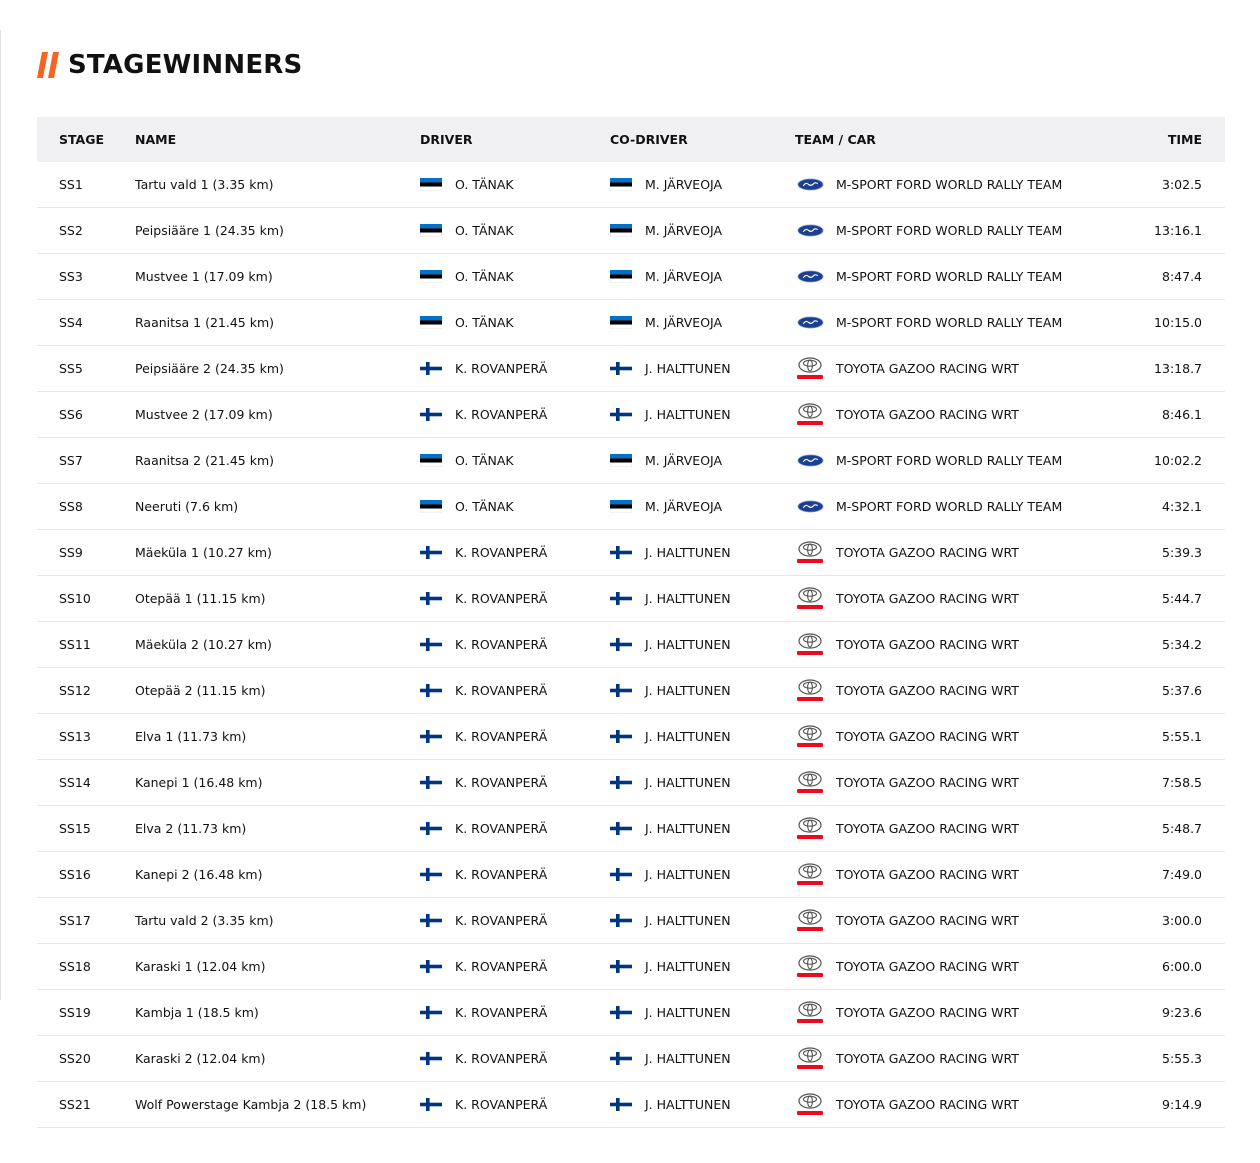 This screenshot has width=1260, height=1163. What do you see at coordinates (75, 828) in the screenshot?
I see `stage-cell: SS15` at bounding box center [75, 828].